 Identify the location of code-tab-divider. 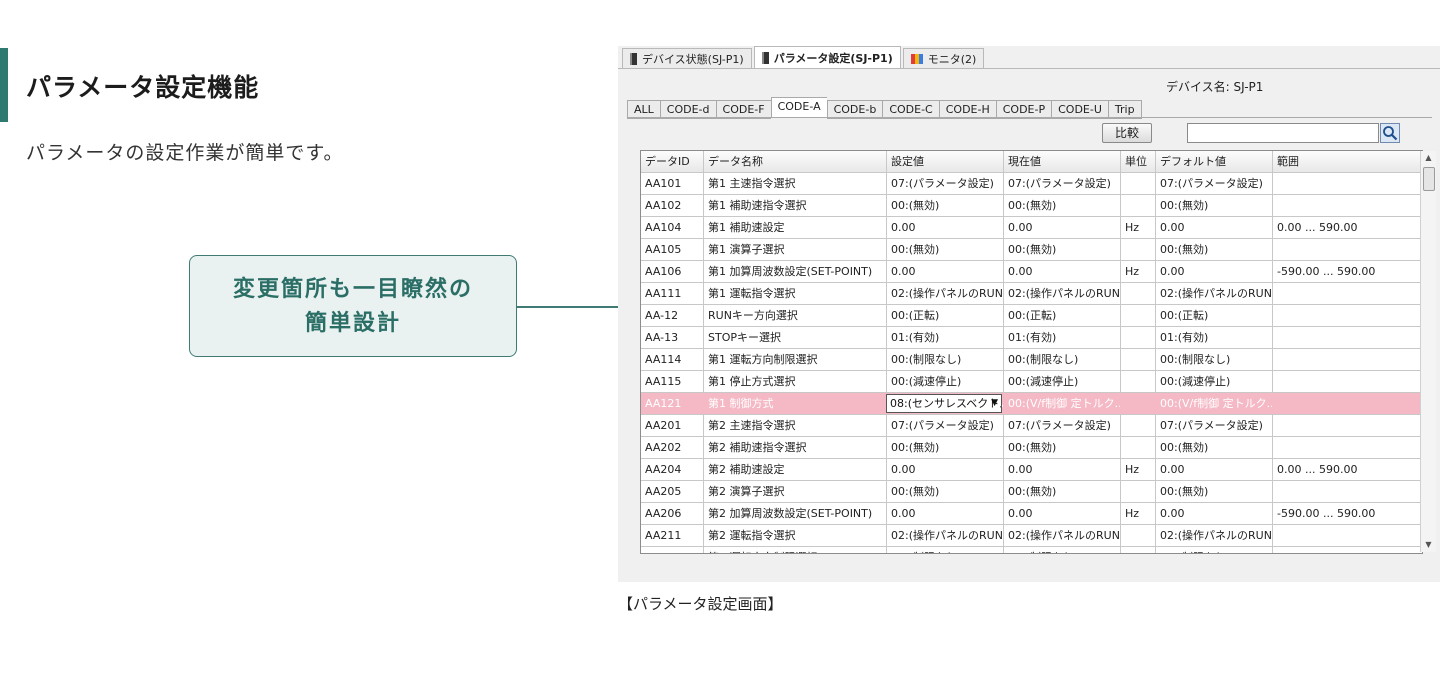
(1029, 117).